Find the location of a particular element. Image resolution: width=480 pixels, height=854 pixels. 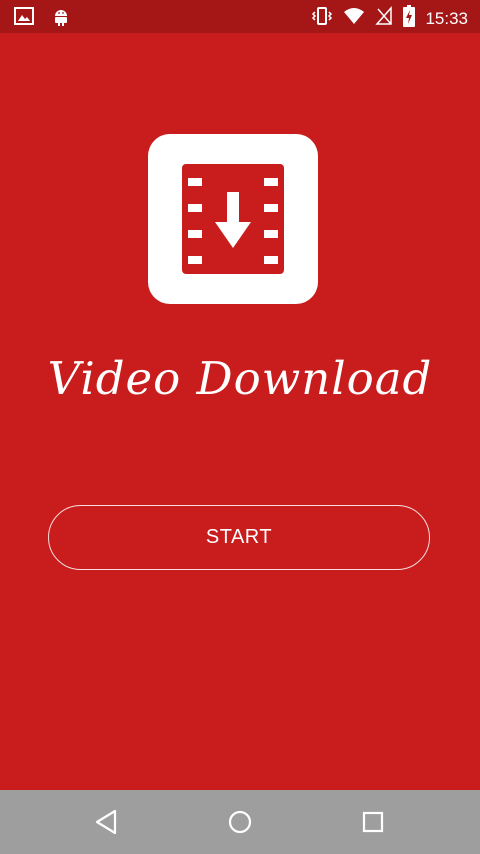

recents-icon is located at coordinates (373, 822).